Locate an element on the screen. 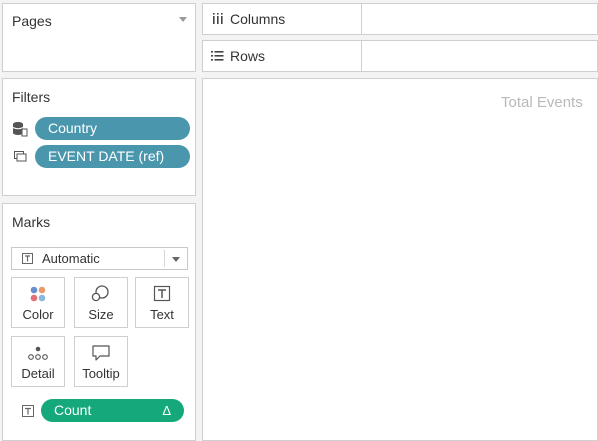 This screenshot has height=441, width=598. text-label: Text is located at coordinates (162, 314).